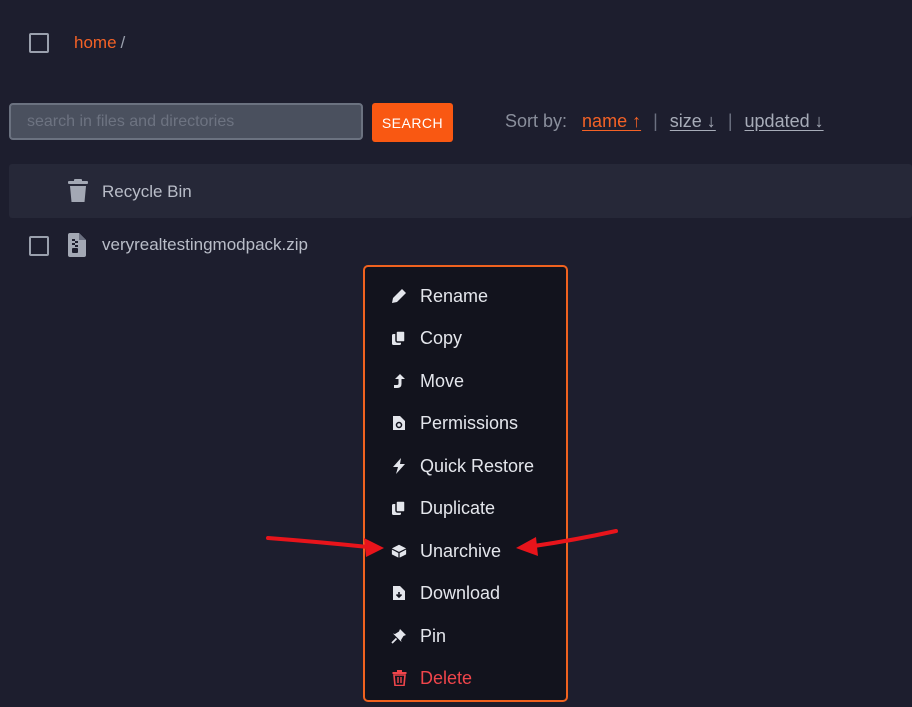 This screenshot has width=912, height=707. What do you see at coordinates (478, 381) in the screenshot?
I see `menu-item-move: Move` at bounding box center [478, 381].